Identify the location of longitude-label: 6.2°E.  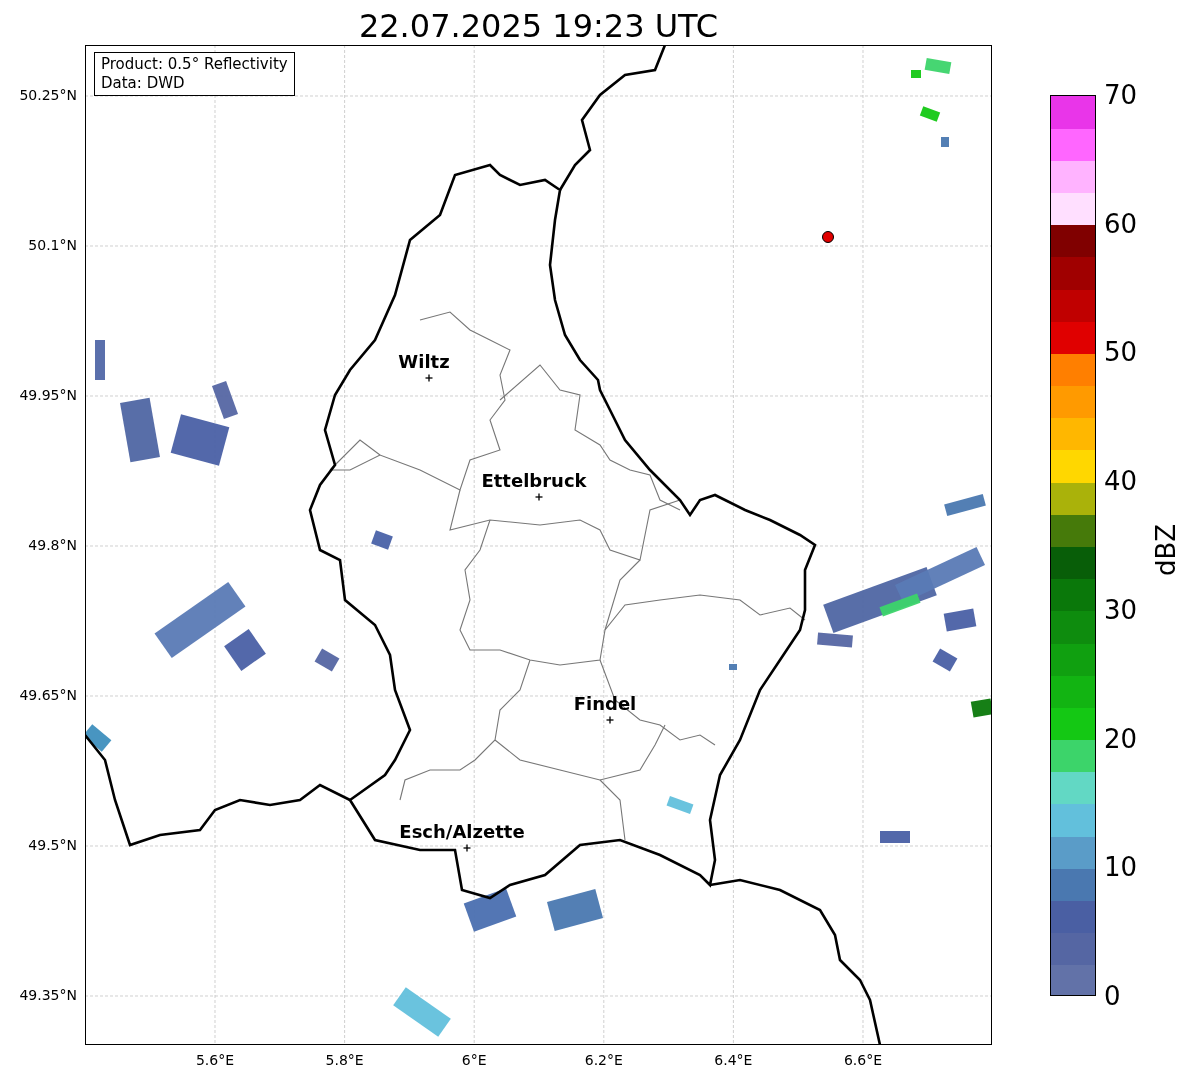
(603, 1060).